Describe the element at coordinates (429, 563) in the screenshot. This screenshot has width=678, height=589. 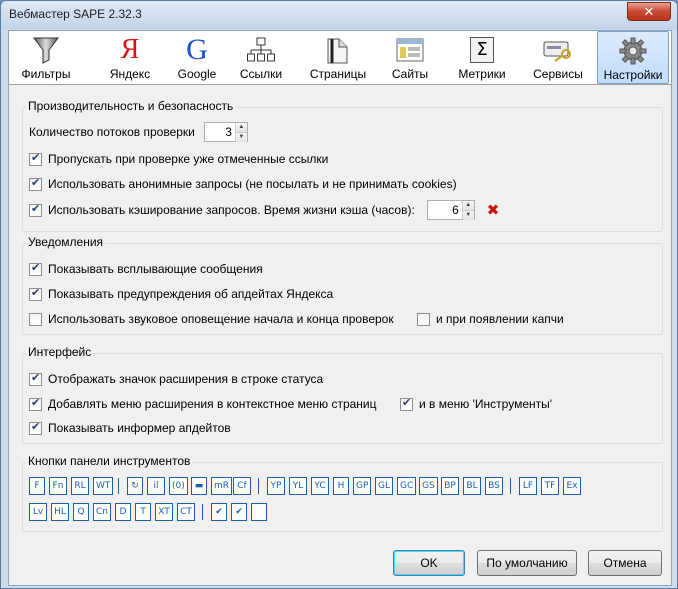
I see `ok-button: OK` at that location.